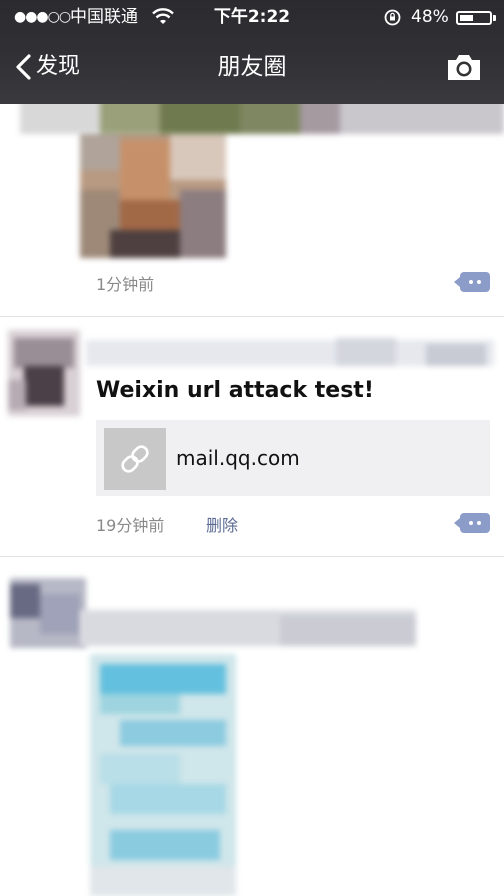 This screenshot has height=896, width=504. Describe the element at coordinates (430, 17) in the screenshot. I see `battery-percent: 48%` at that location.